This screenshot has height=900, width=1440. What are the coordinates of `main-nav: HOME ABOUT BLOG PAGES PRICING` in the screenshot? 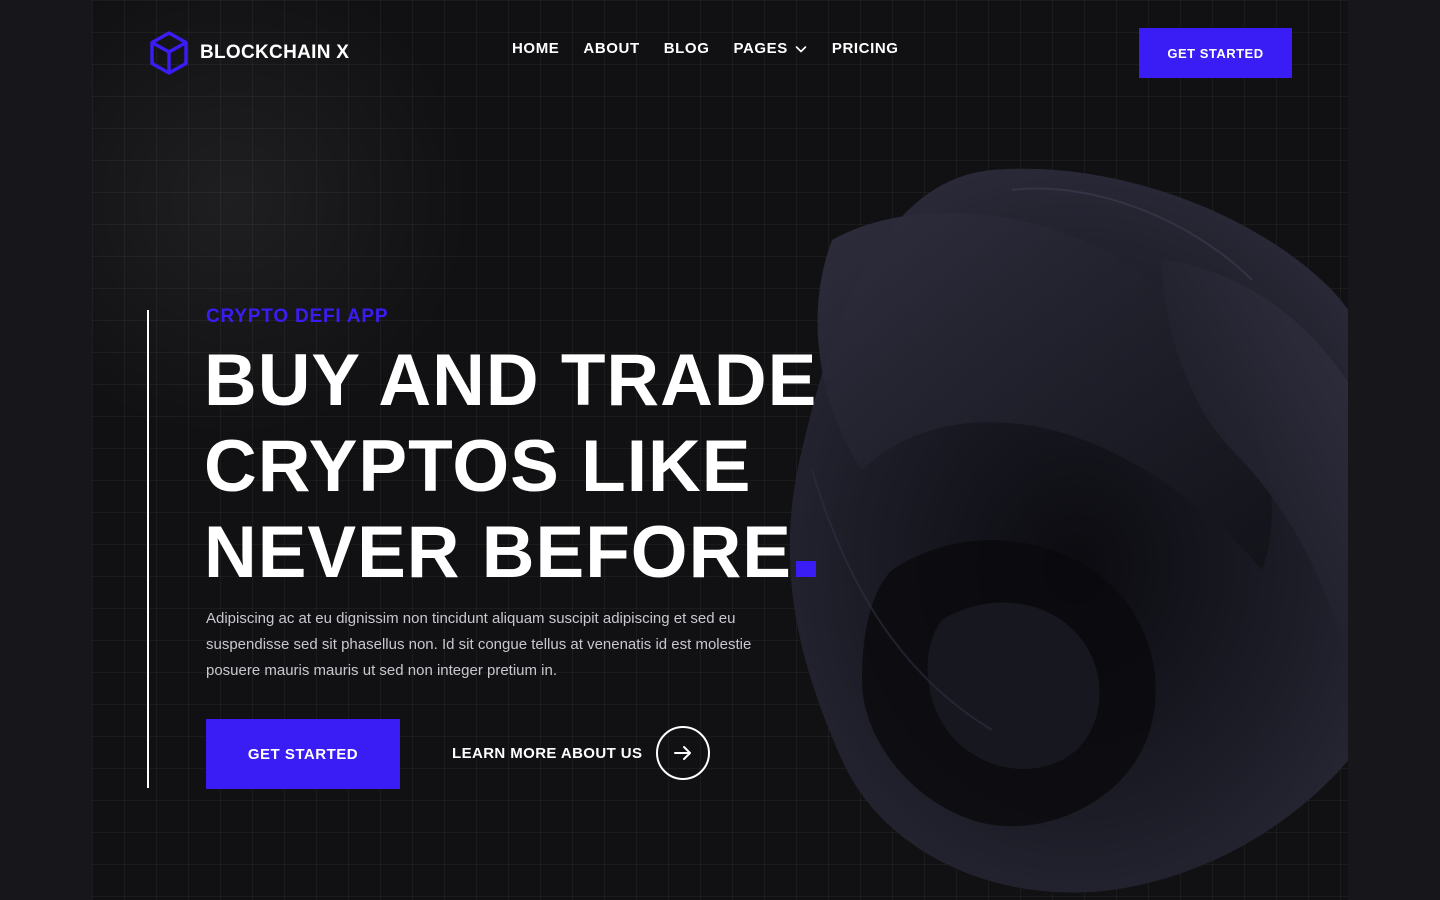 It's located at (705, 48).